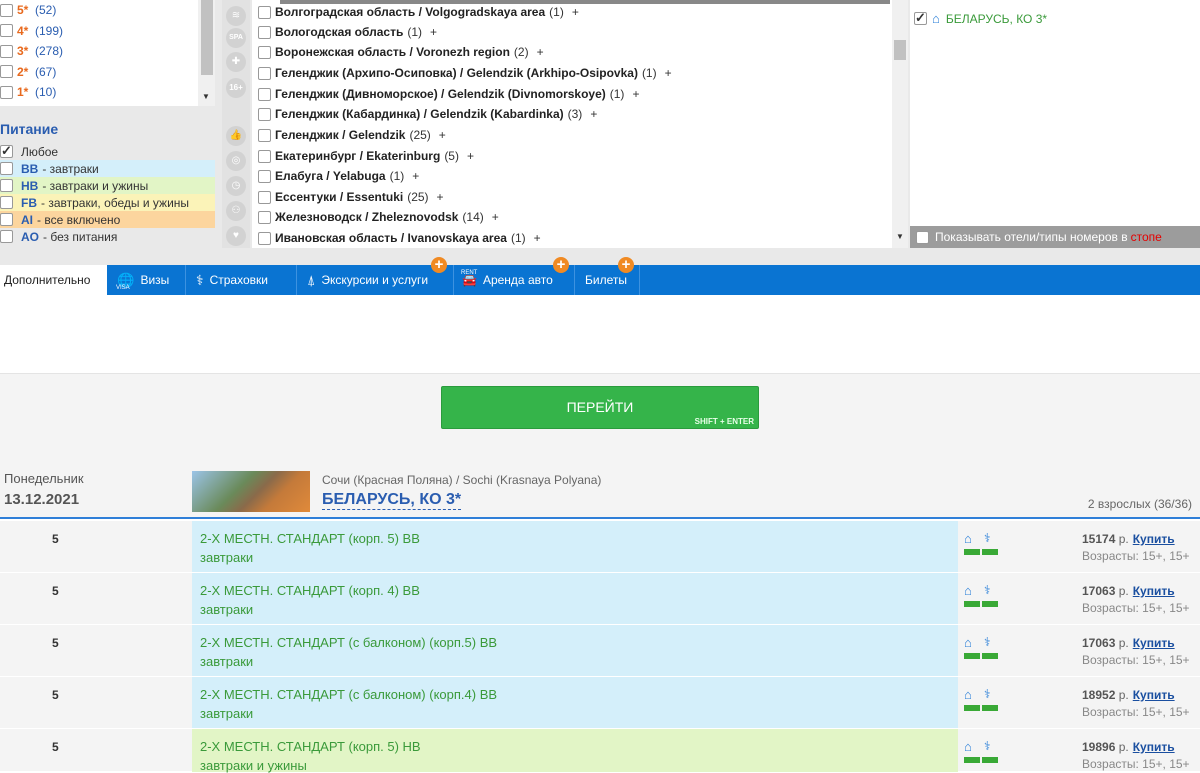  Describe the element at coordinates (95, 185) in the screenshot. I see `meal-text: - завтраки и ужины` at that location.